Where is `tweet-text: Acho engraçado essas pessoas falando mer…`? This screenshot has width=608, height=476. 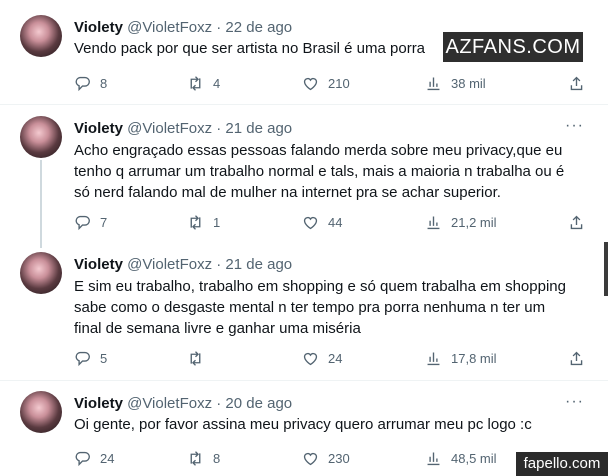
tweet-text: Acho engraçado essas pessoas falando mer… is located at coordinates (330, 171).